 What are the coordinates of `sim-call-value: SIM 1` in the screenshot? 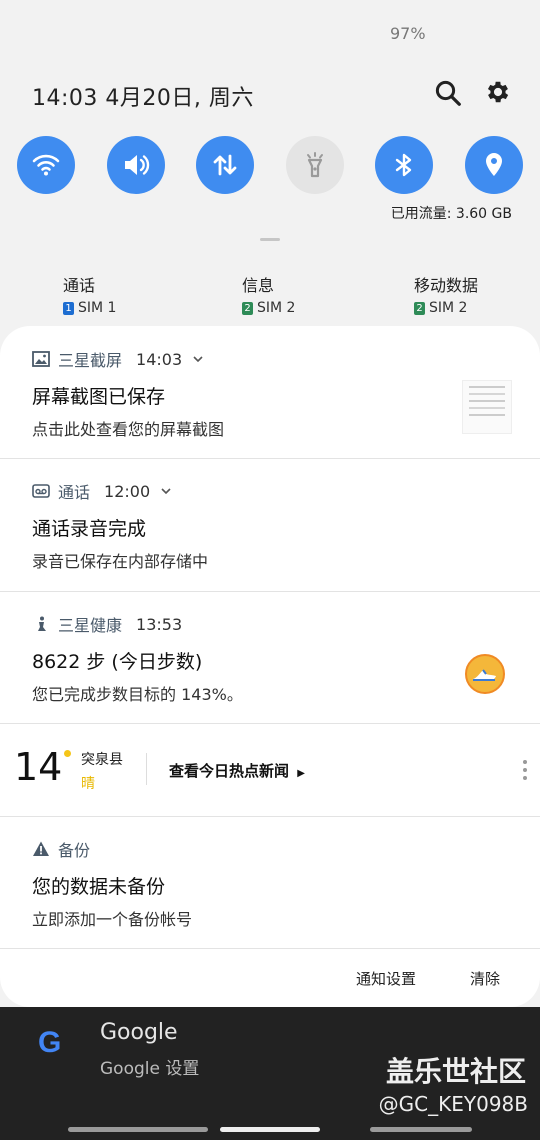 It's located at (97, 308).